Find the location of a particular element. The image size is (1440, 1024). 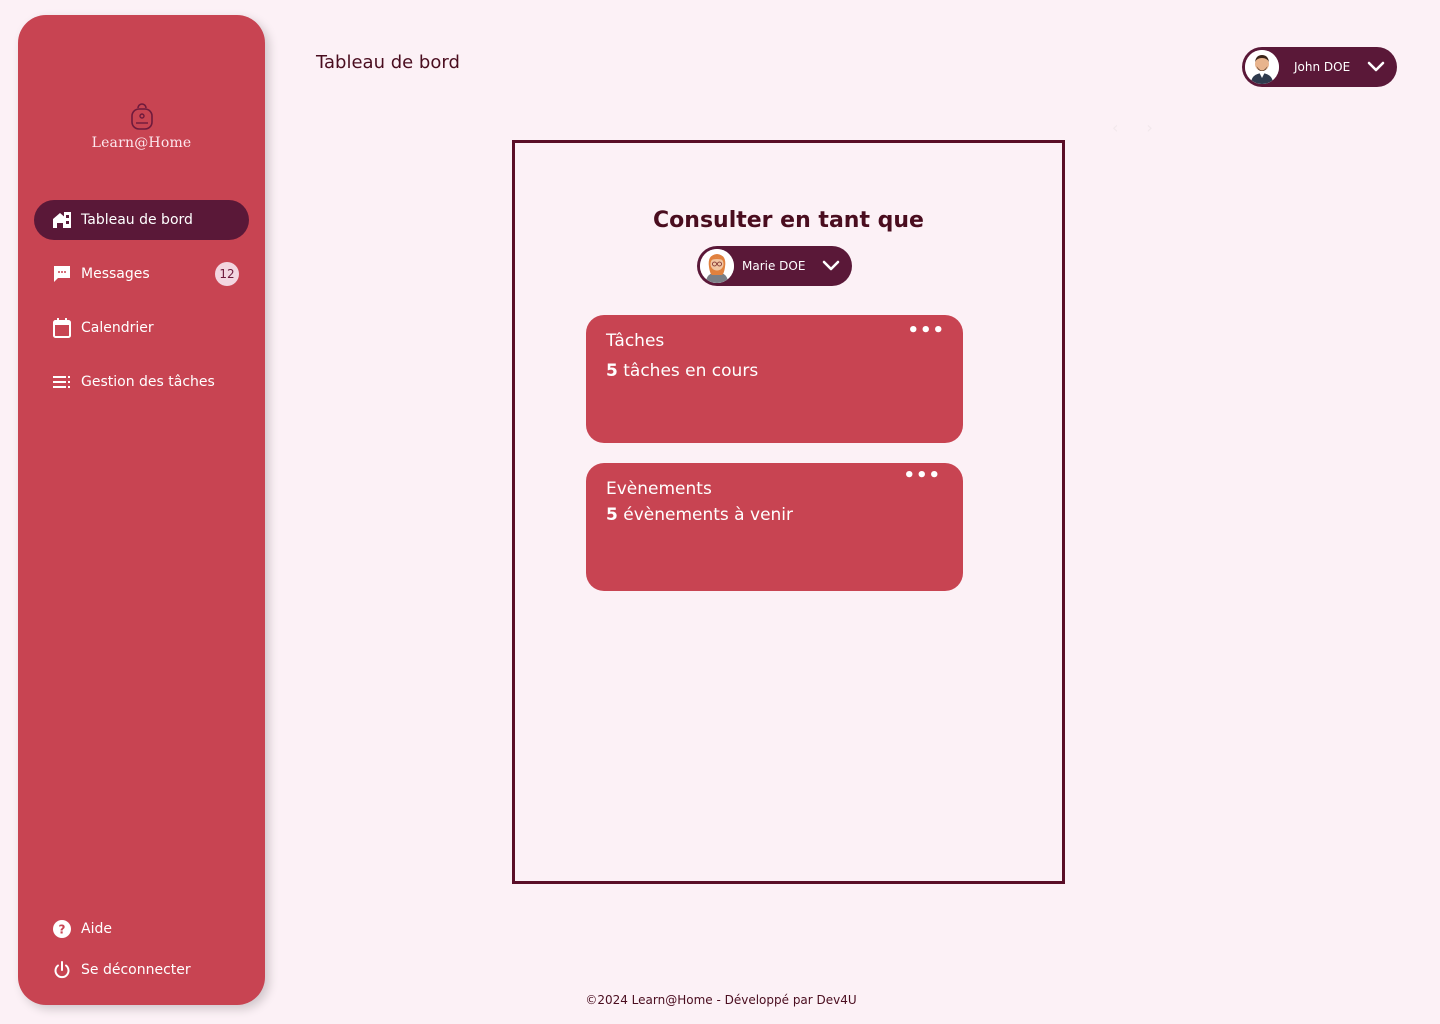

sidebar-item-logout: Se déconnecter is located at coordinates (141, 970).